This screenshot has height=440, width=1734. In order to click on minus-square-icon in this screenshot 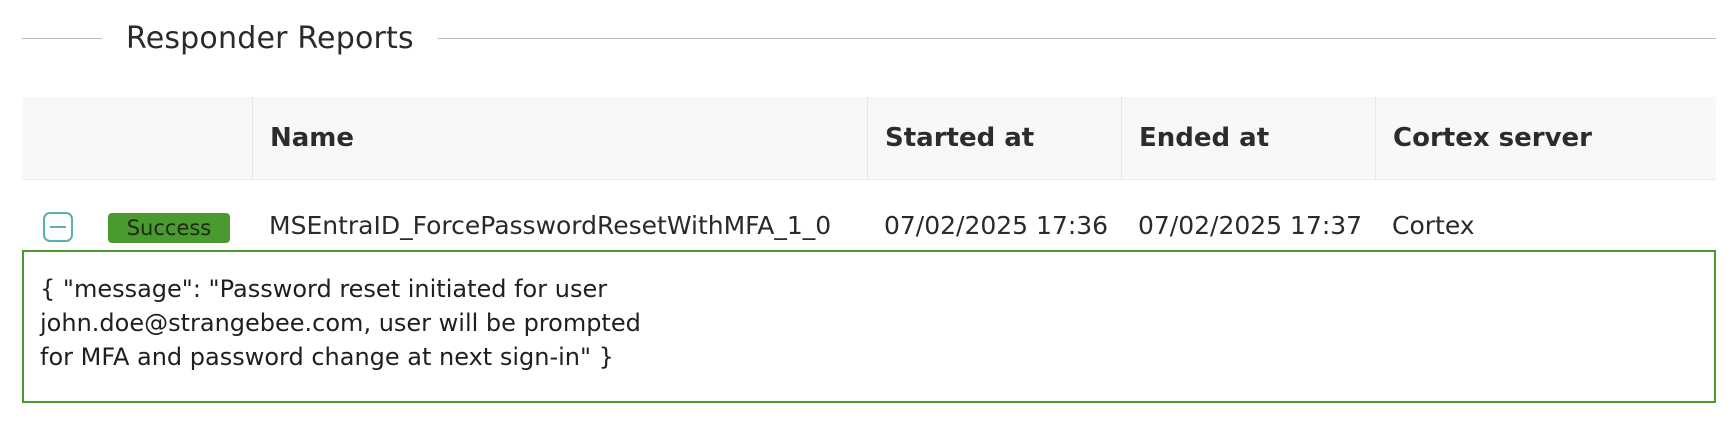, I will do `click(58, 227)`.